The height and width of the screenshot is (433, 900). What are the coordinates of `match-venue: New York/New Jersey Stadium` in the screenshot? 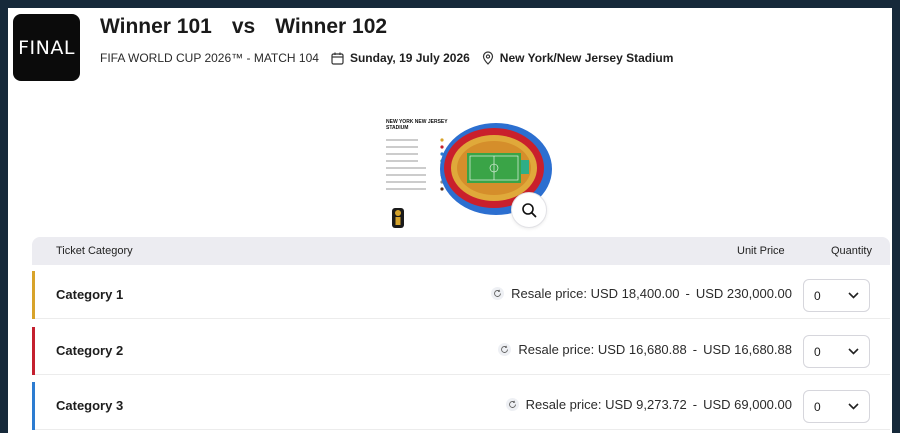 It's located at (578, 58).